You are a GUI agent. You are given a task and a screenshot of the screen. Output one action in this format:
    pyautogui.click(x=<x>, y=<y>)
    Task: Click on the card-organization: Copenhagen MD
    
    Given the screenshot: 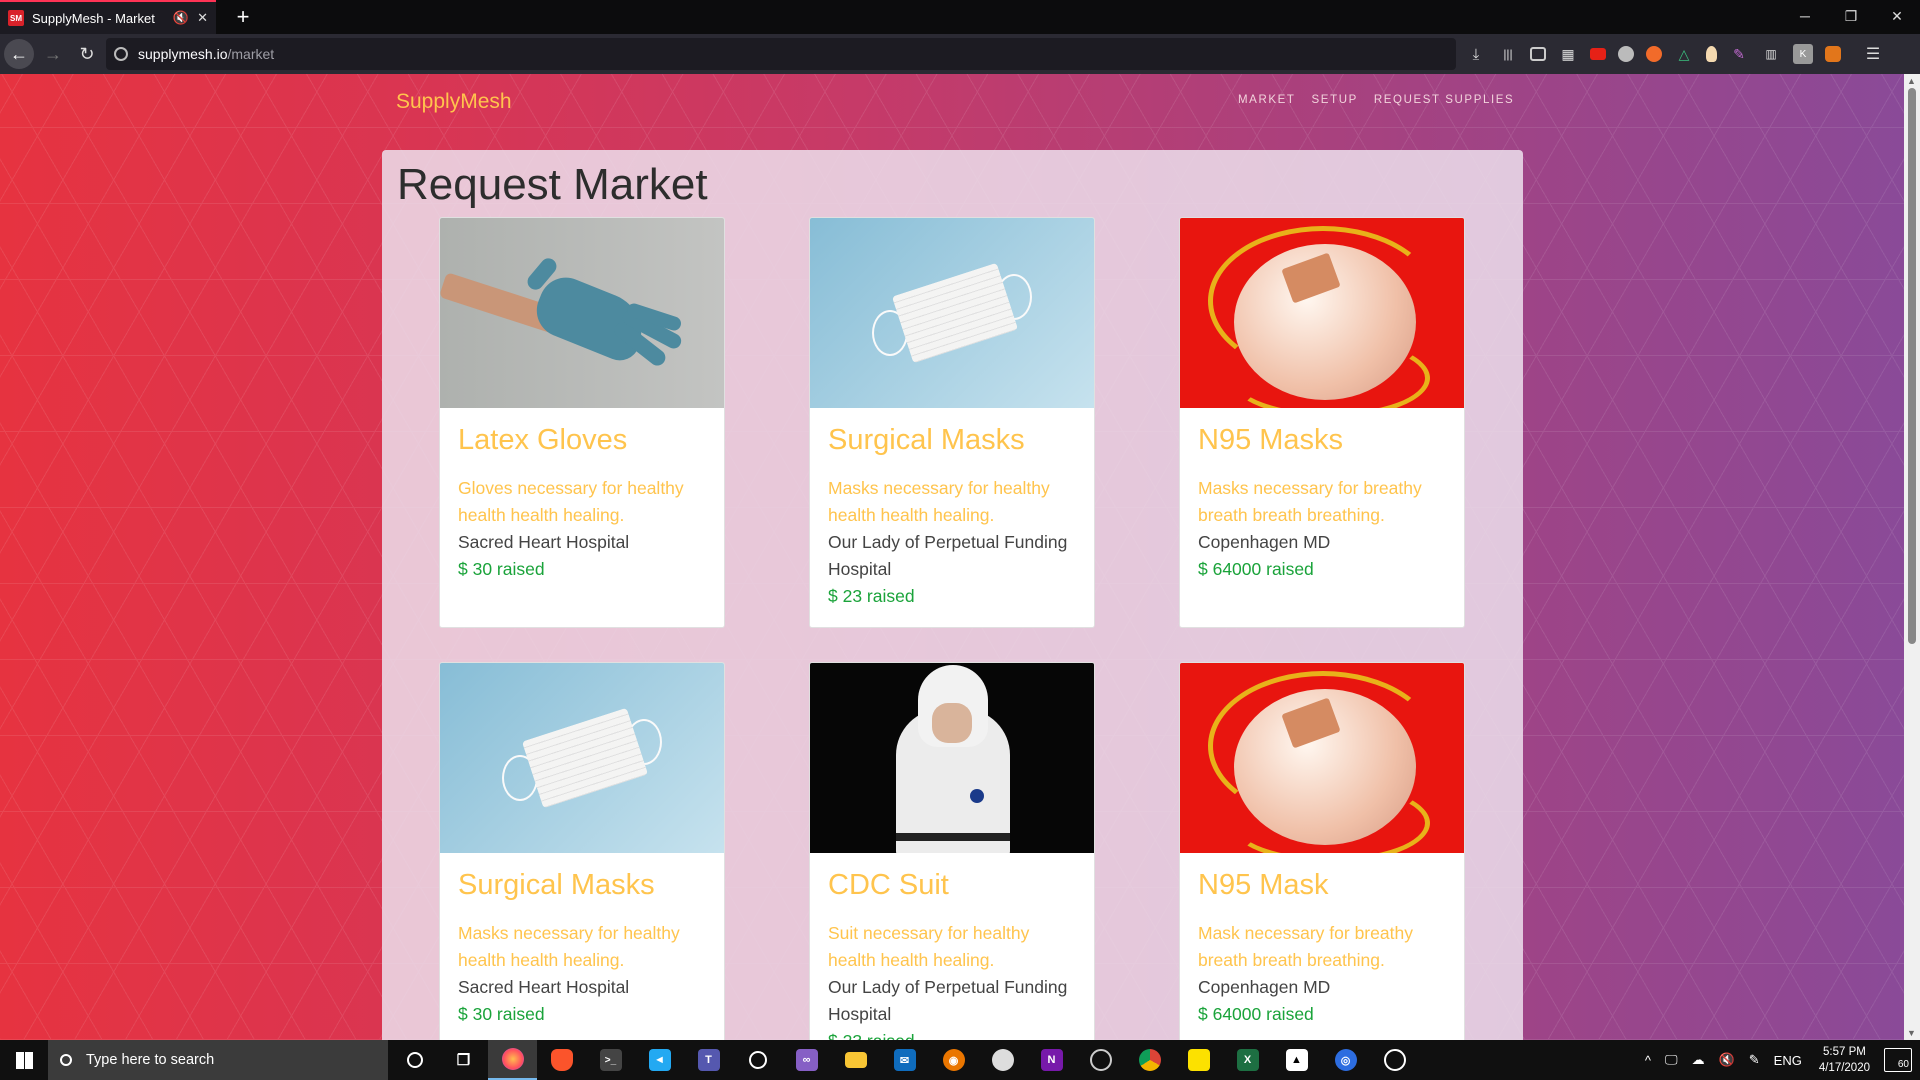 What is the action you would take?
    pyautogui.click(x=1264, y=987)
    